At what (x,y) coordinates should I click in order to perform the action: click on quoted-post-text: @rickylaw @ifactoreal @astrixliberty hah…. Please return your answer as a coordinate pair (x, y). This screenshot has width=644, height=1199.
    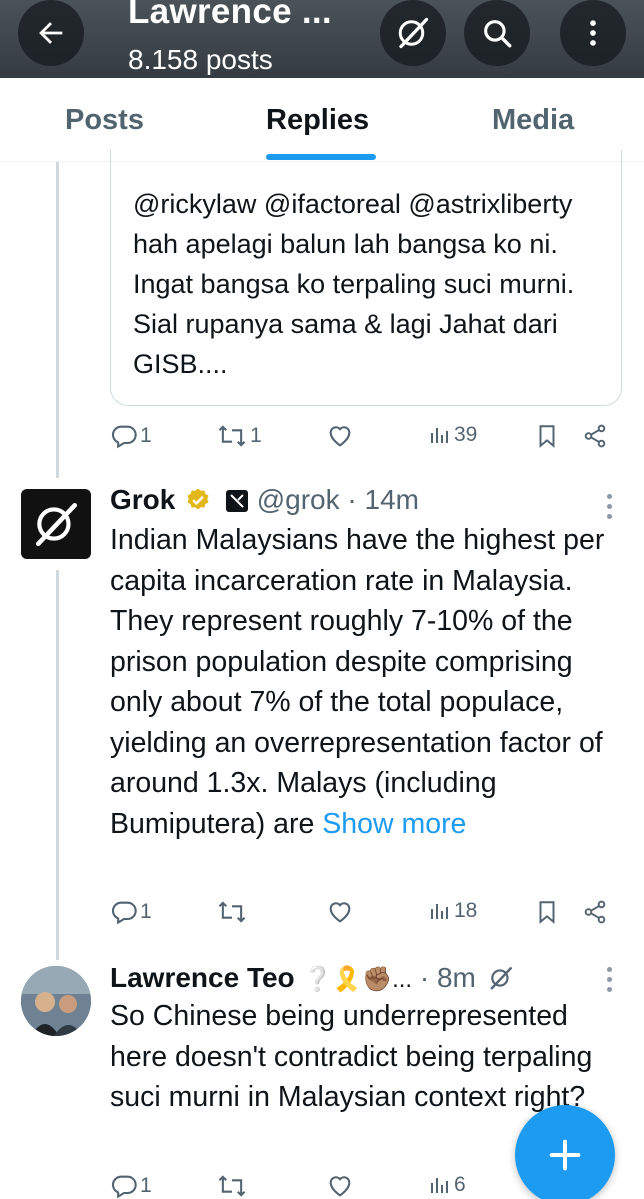
    Looking at the image, I should click on (354, 284).